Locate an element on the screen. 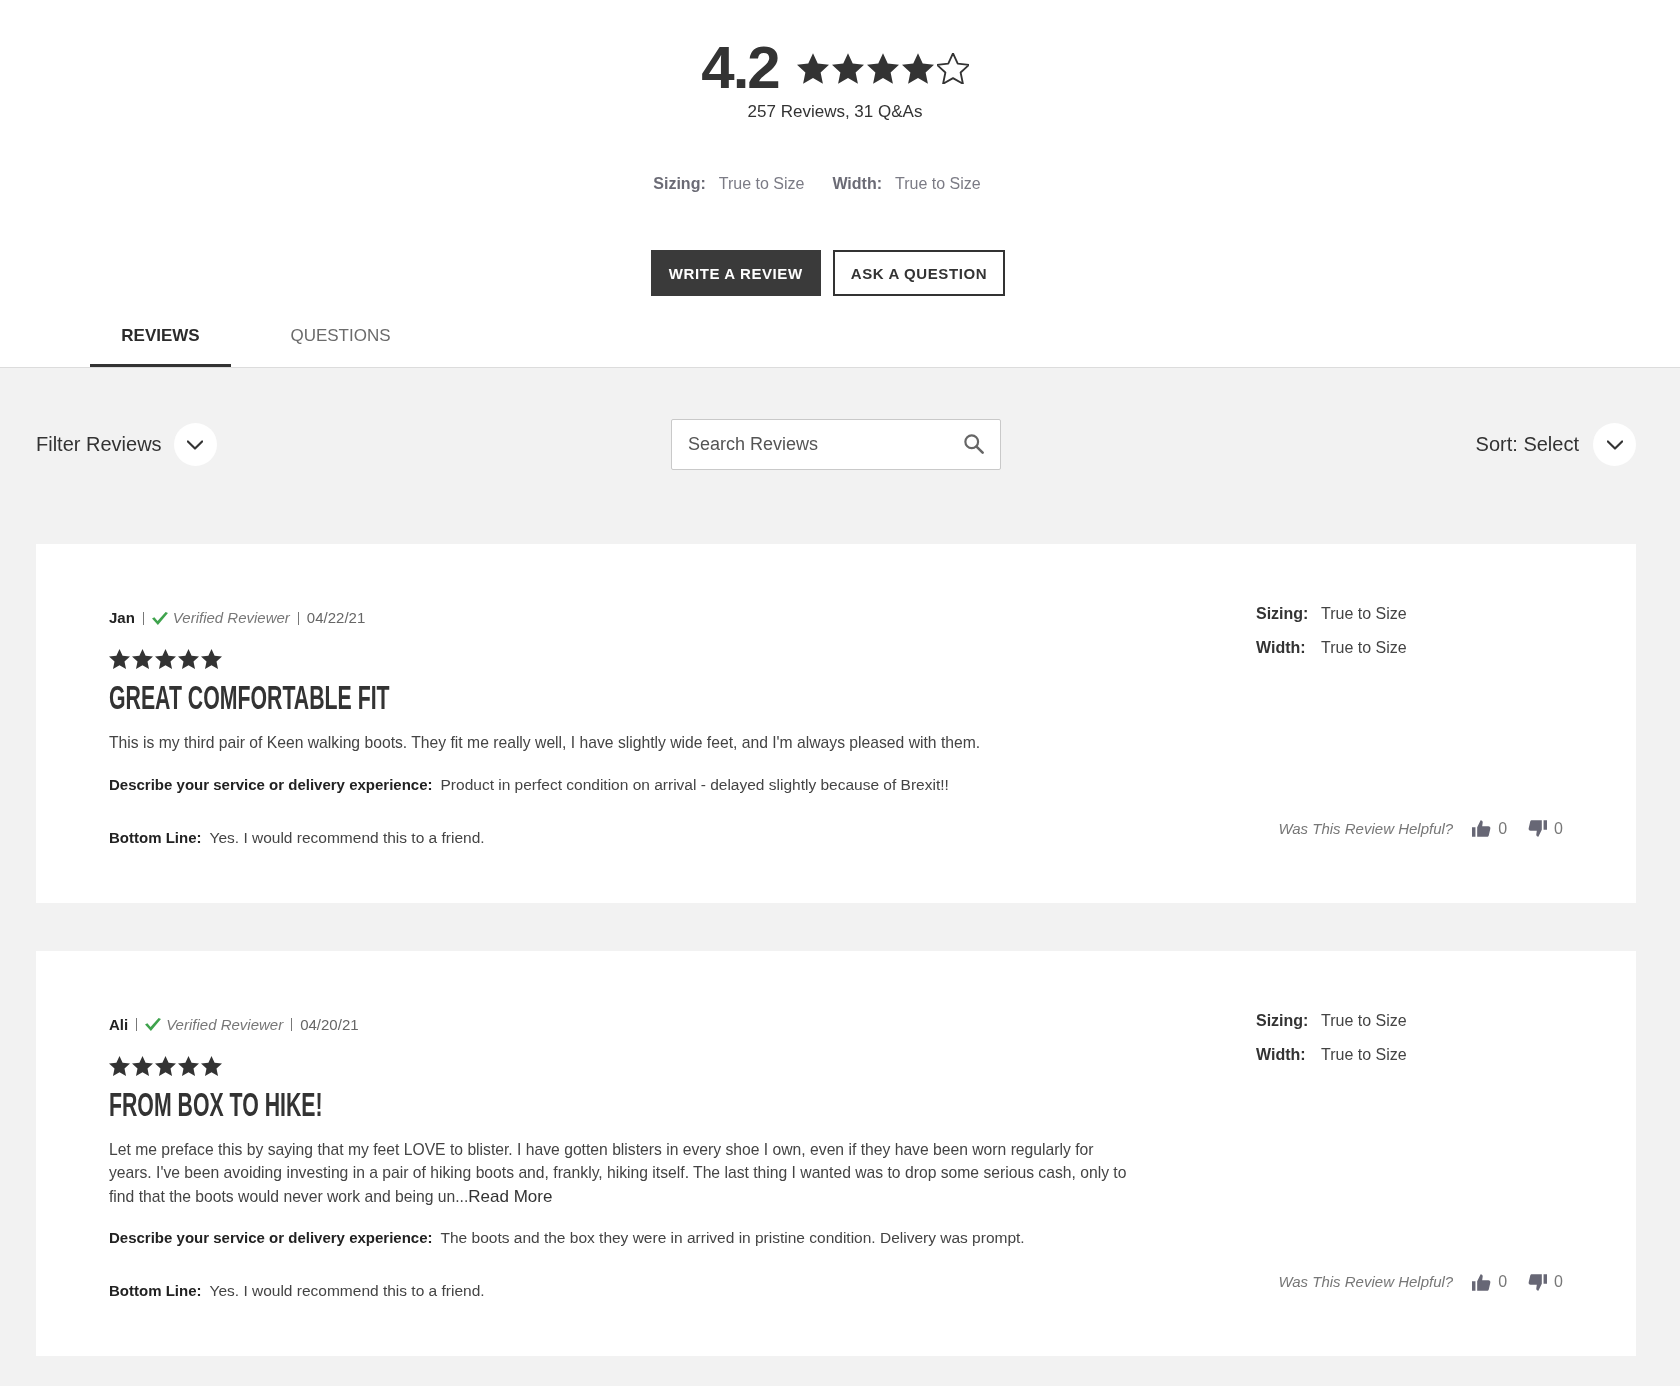 The width and height of the screenshot is (1680, 1386). write-review-button: WRITE A REVIEW is located at coordinates (735, 273).